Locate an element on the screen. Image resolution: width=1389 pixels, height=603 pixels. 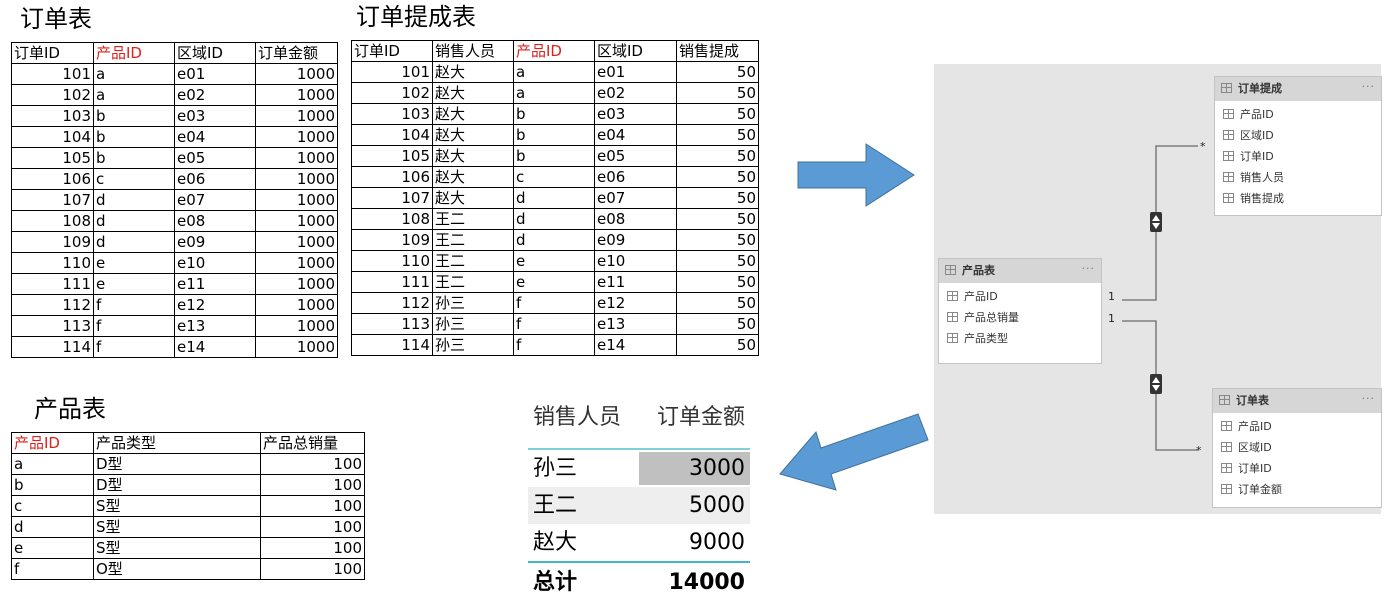
table-row: 104 b e04 1000 is located at coordinates (174, 137).